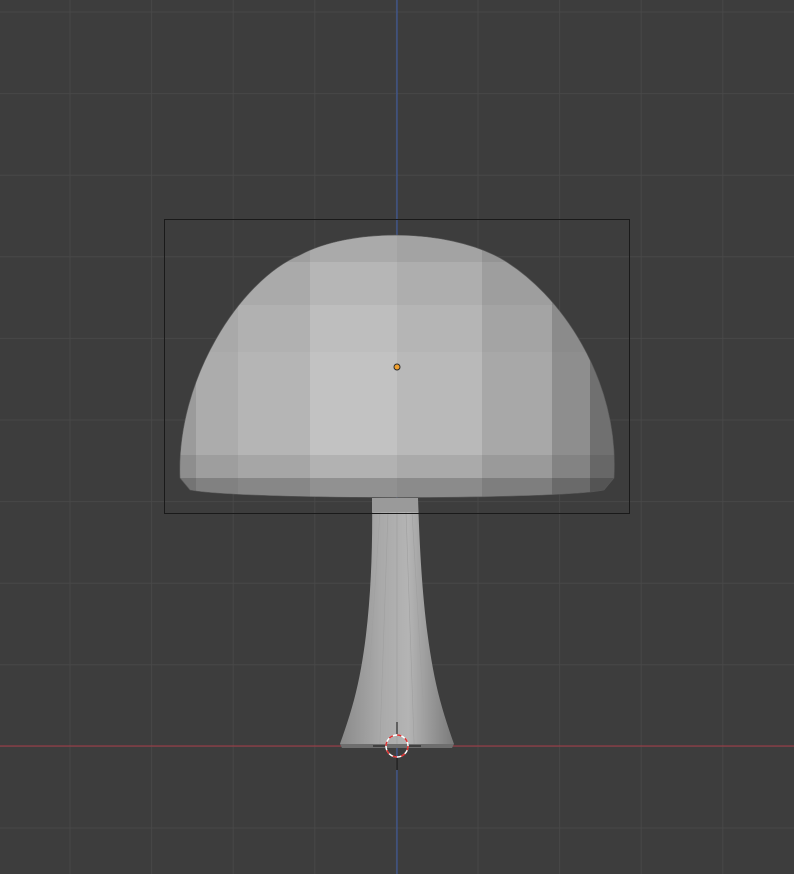 The height and width of the screenshot is (874, 794). Describe the element at coordinates (397, 623) in the screenshot. I see `mushroom-stem` at that location.